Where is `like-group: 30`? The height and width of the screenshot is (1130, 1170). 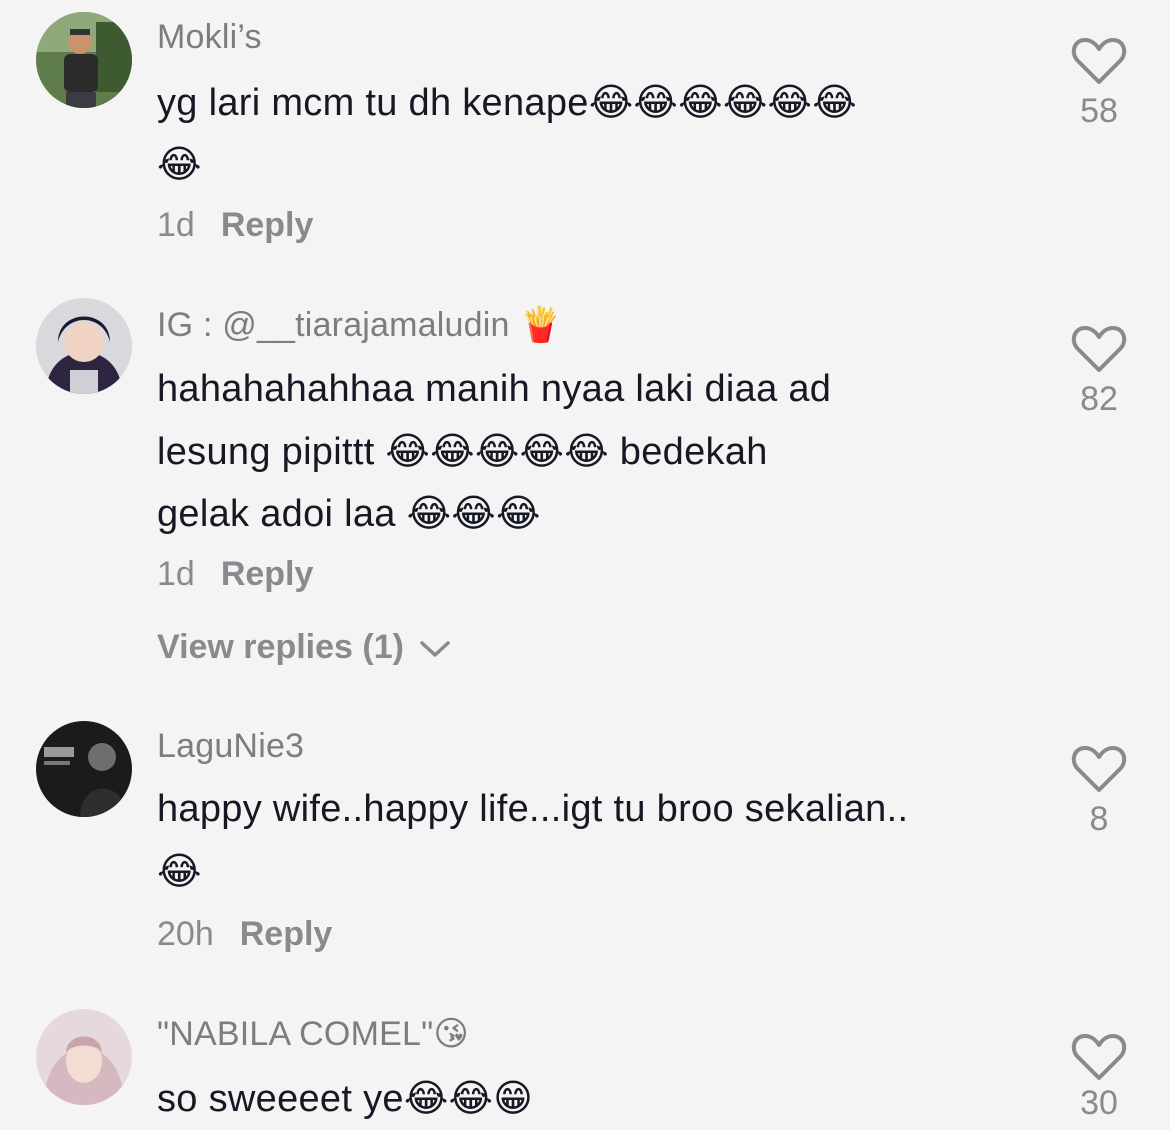
like-group: 30 is located at coordinates (1099, 1077).